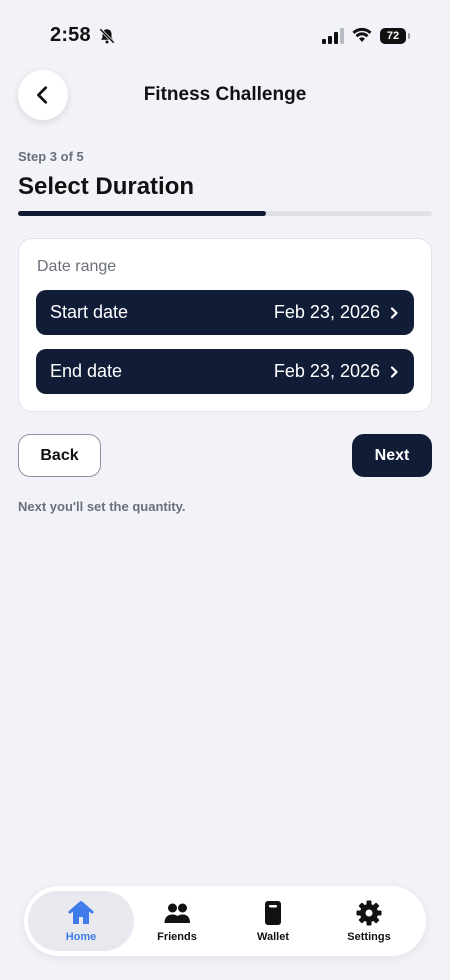 The image size is (450, 980). What do you see at coordinates (177, 913) in the screenshot?
I see `friends-icon` at bounding box center [177, 913].